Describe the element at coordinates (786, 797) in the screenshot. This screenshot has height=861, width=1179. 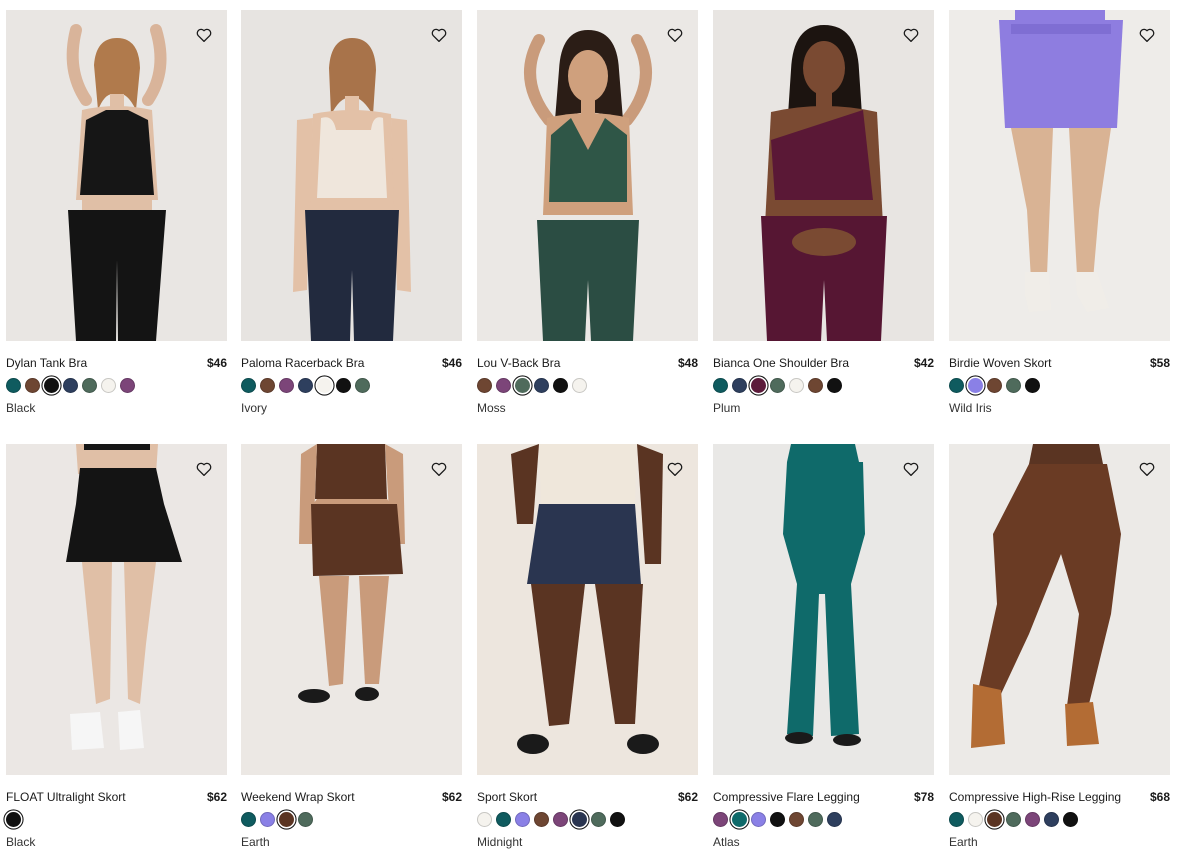
I see `product-name: Compressive Flare Legging` at that location.